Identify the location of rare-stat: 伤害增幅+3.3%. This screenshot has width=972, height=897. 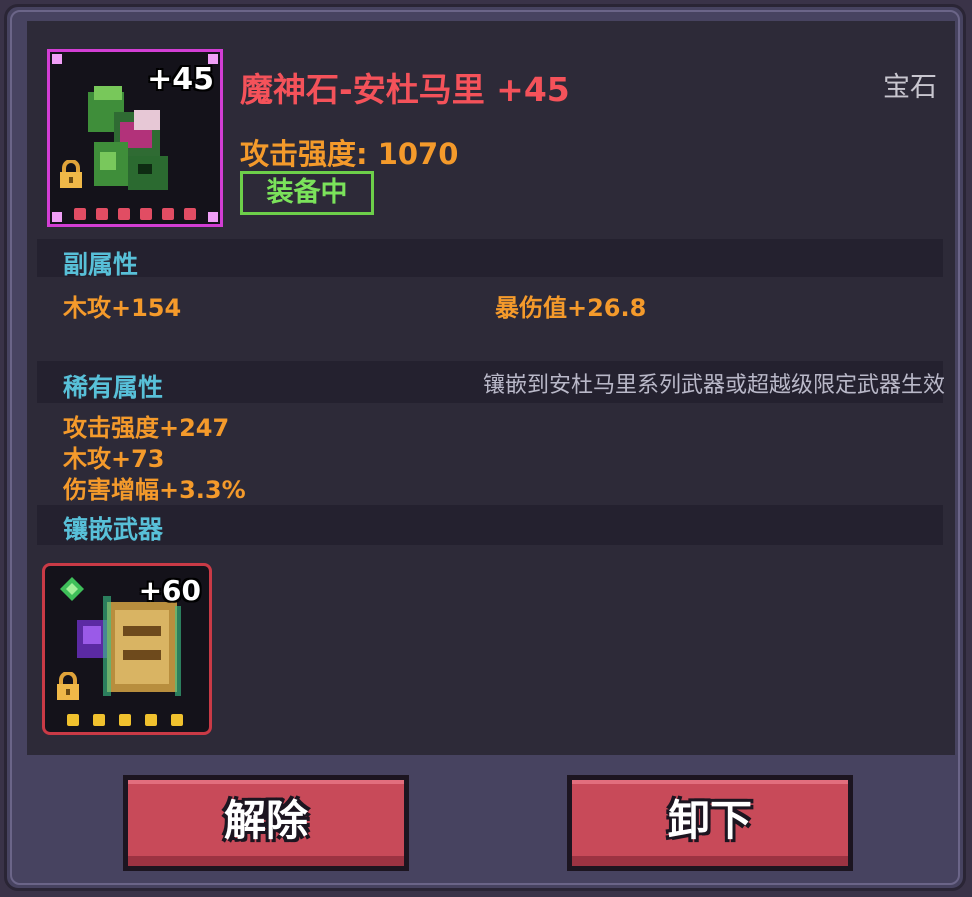
(154, 490).